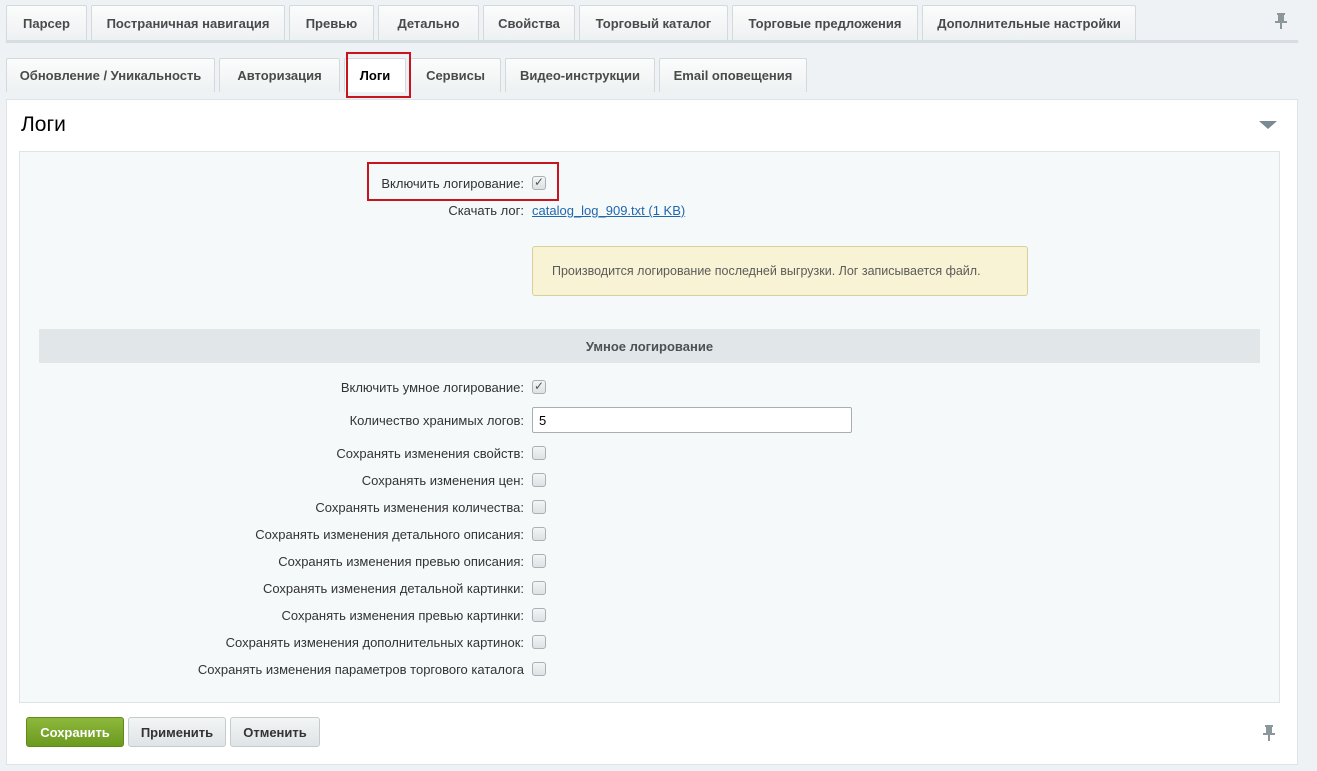  Describe the element at coordinates (436, 420) in the screenshot. I see `log-count-label: Количество хранимых логов:` at that location.